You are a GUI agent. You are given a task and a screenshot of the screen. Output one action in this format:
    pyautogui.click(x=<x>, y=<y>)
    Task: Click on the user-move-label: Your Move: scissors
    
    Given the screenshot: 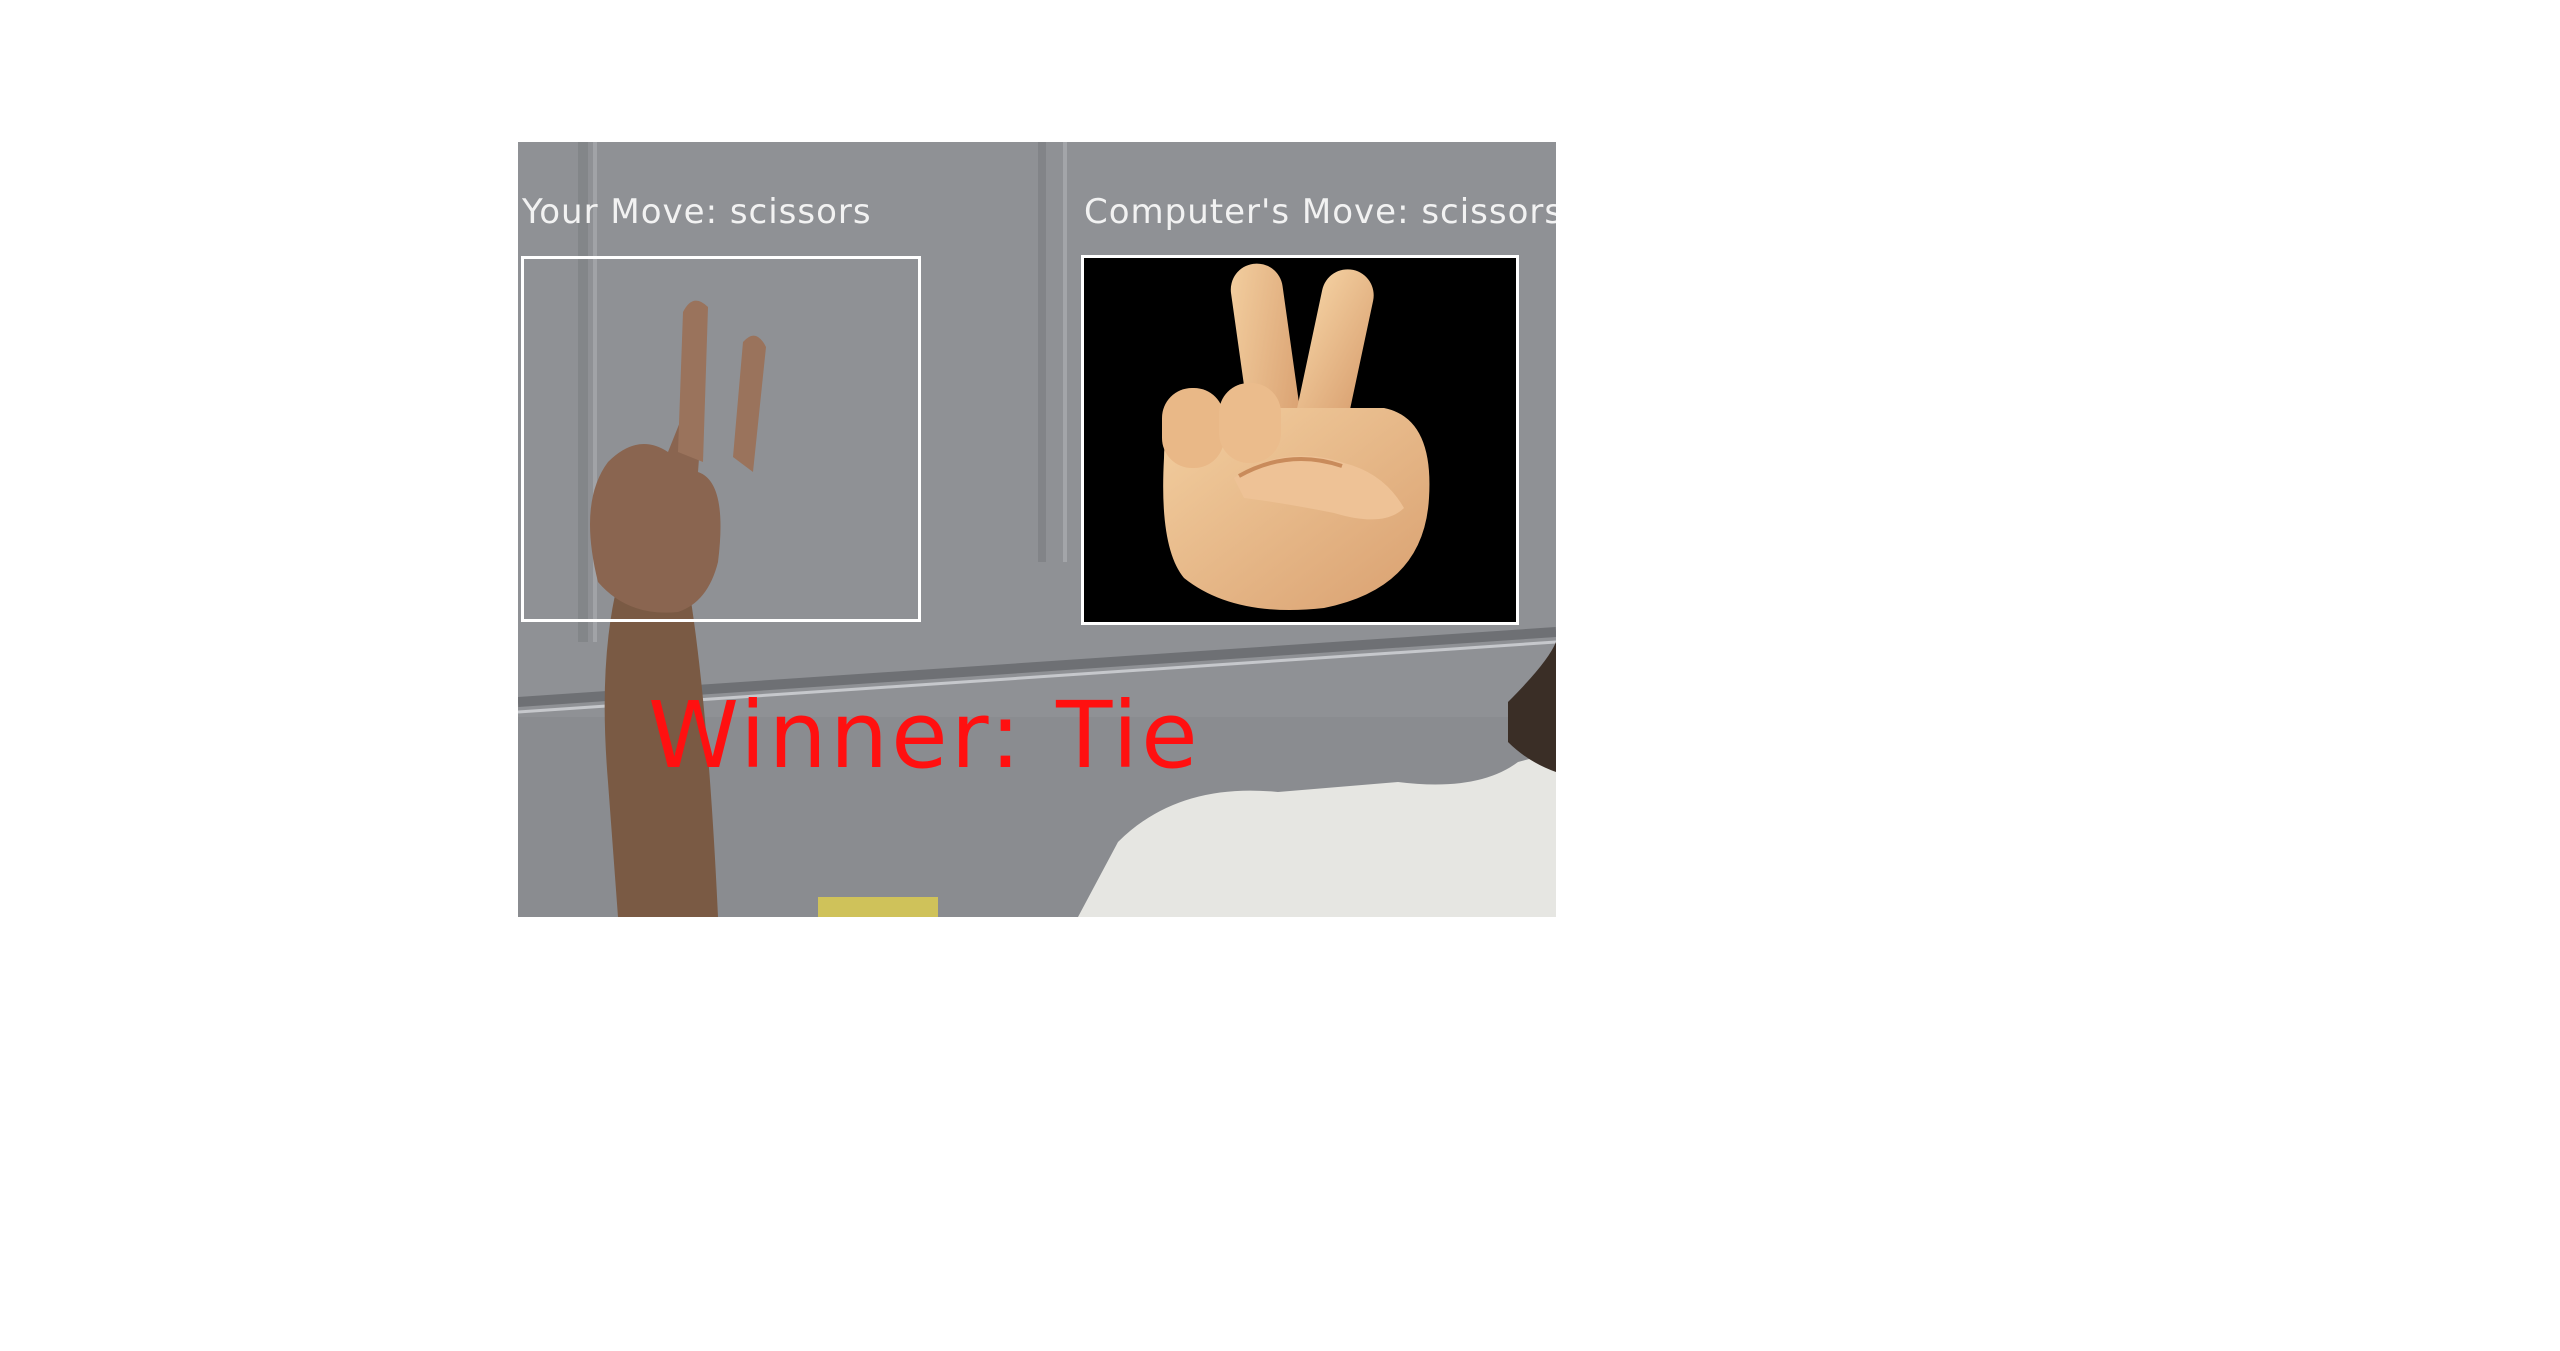 What is the action you would take?
    pyautogui.click(x=697, y=212)
    